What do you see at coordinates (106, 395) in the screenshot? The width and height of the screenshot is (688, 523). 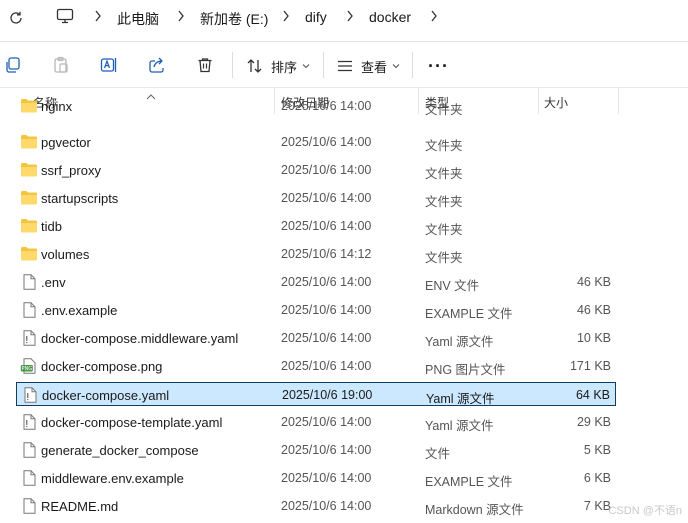 I see `file-name: docker-compose.yaml` at bounding box center [106, 395].